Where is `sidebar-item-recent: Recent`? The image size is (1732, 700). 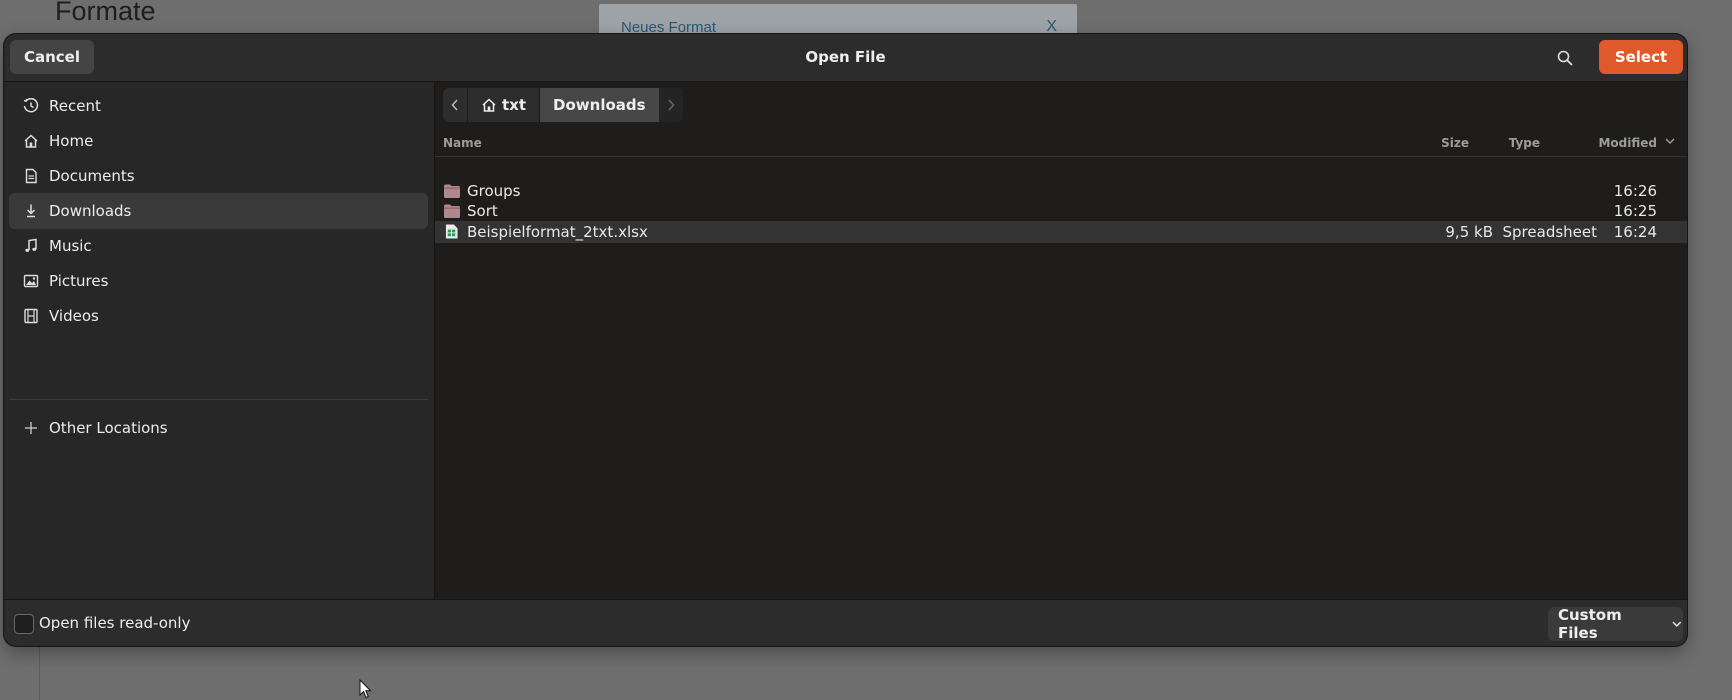
sidebar-item-recent: Recent is located at coordinates (218, 106).